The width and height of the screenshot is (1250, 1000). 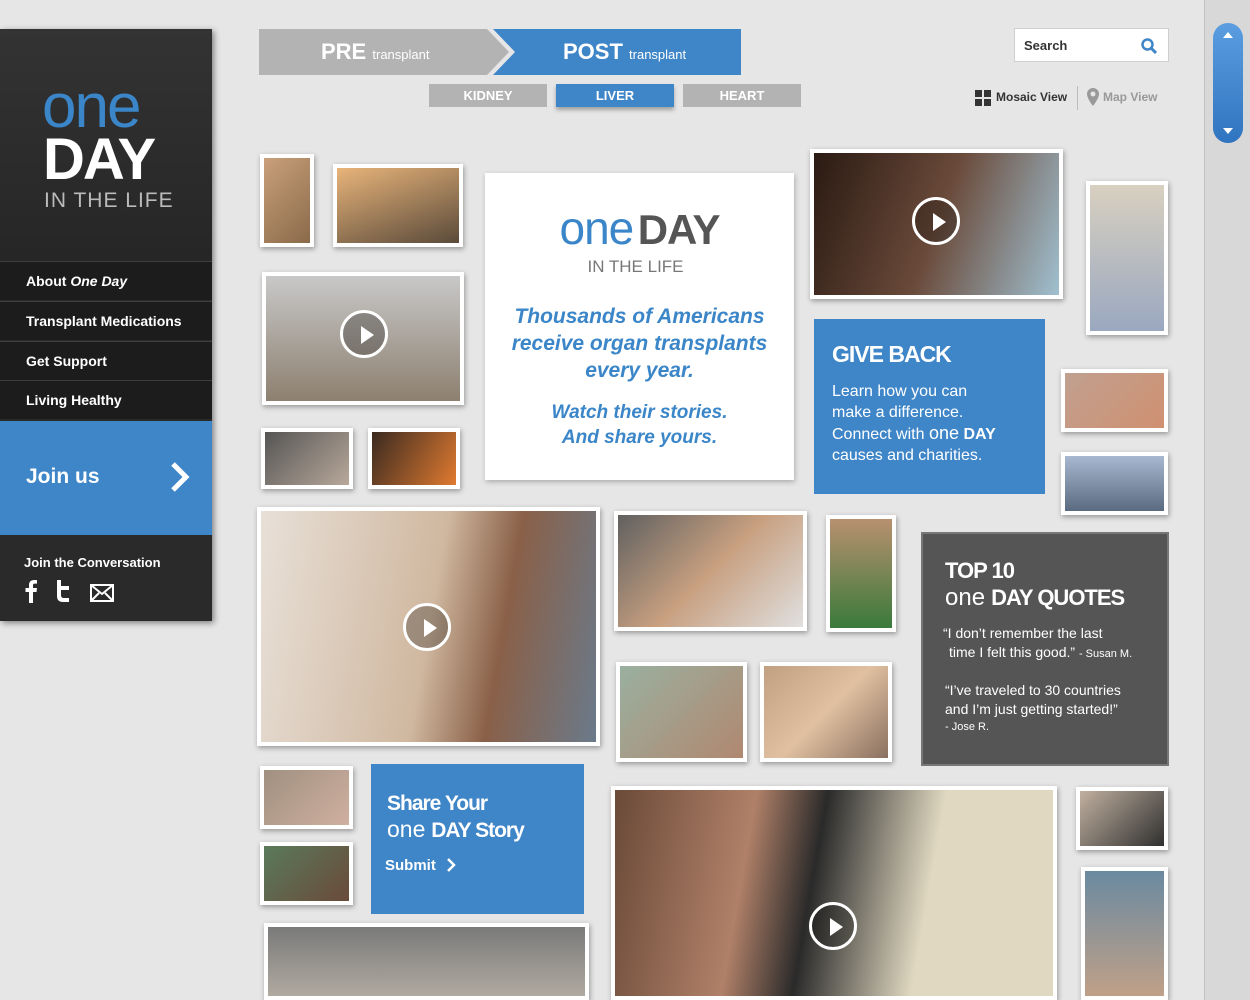 I want to click on search-placeholder: Search, so click(x=1046, y=45).